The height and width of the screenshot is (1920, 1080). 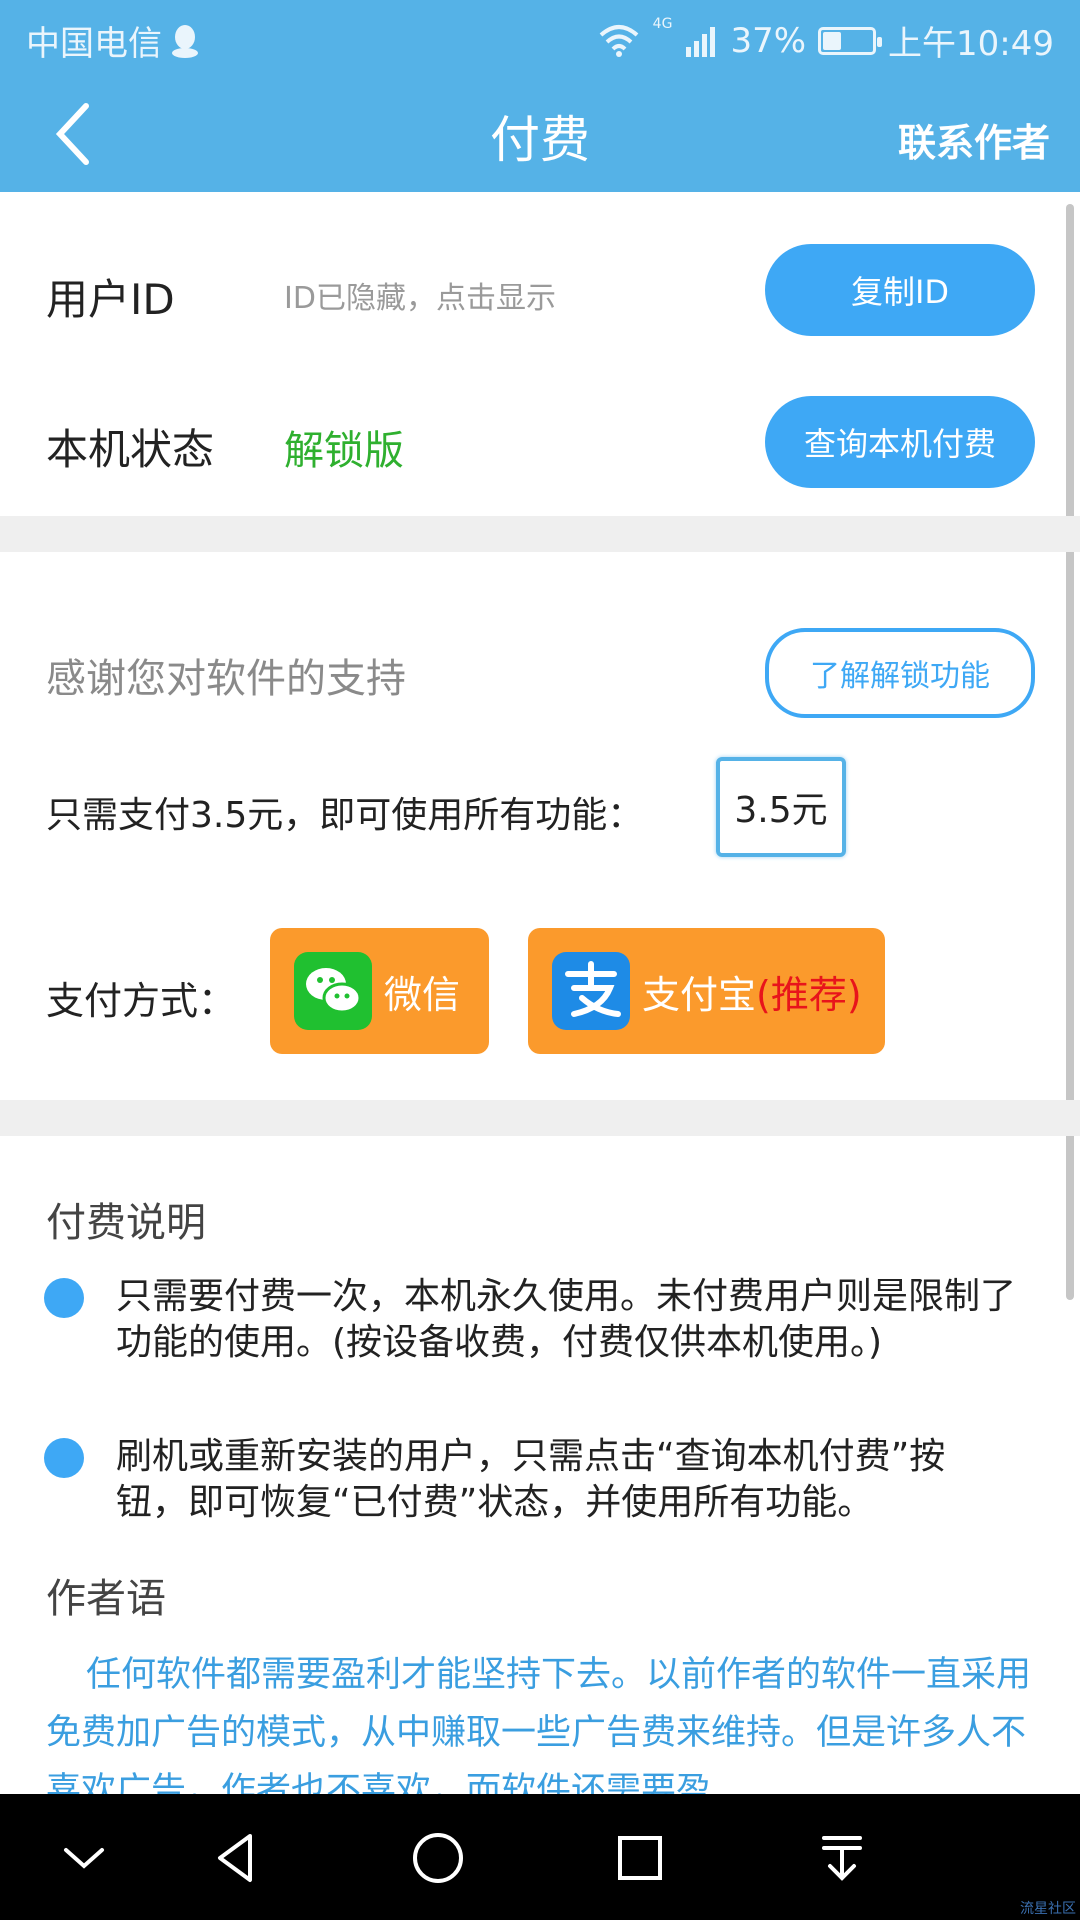 I want to click on battery-level, so click(x=832, y=40).